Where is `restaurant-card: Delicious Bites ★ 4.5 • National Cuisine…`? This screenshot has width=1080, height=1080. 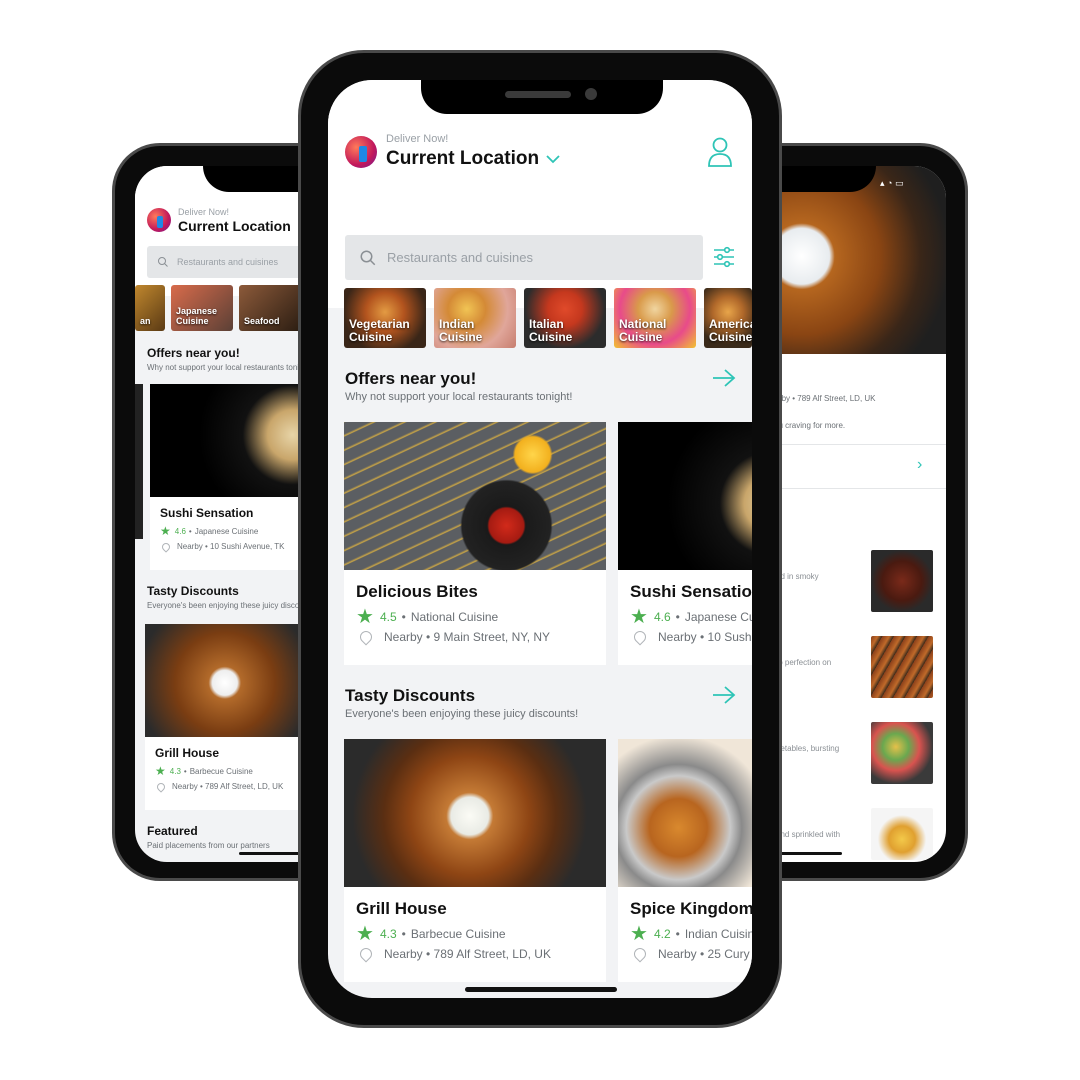
restaurant-card: Delicious Bites ★ 4.5 • National Cuisine… is located at coordinates (475, 543).